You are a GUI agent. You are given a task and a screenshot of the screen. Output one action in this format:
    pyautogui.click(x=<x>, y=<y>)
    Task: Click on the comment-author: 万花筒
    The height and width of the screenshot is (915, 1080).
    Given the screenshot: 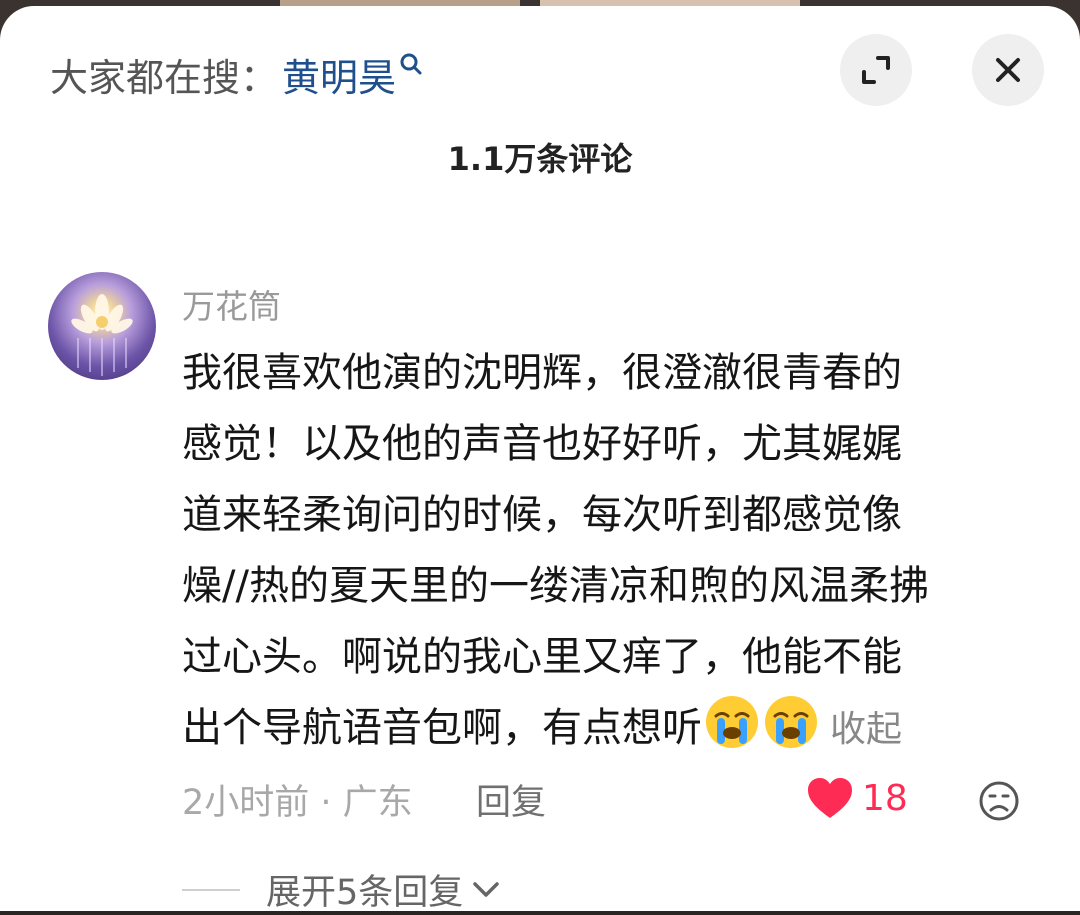 What is the action you would take?
    pyautogui.click(x=231, y=304)
    